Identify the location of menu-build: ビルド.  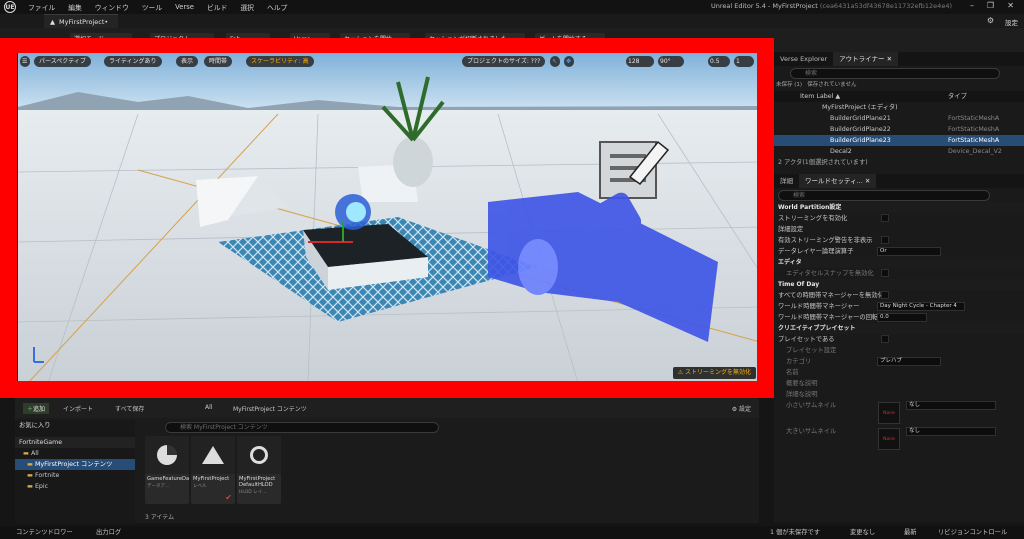
(217, 7).